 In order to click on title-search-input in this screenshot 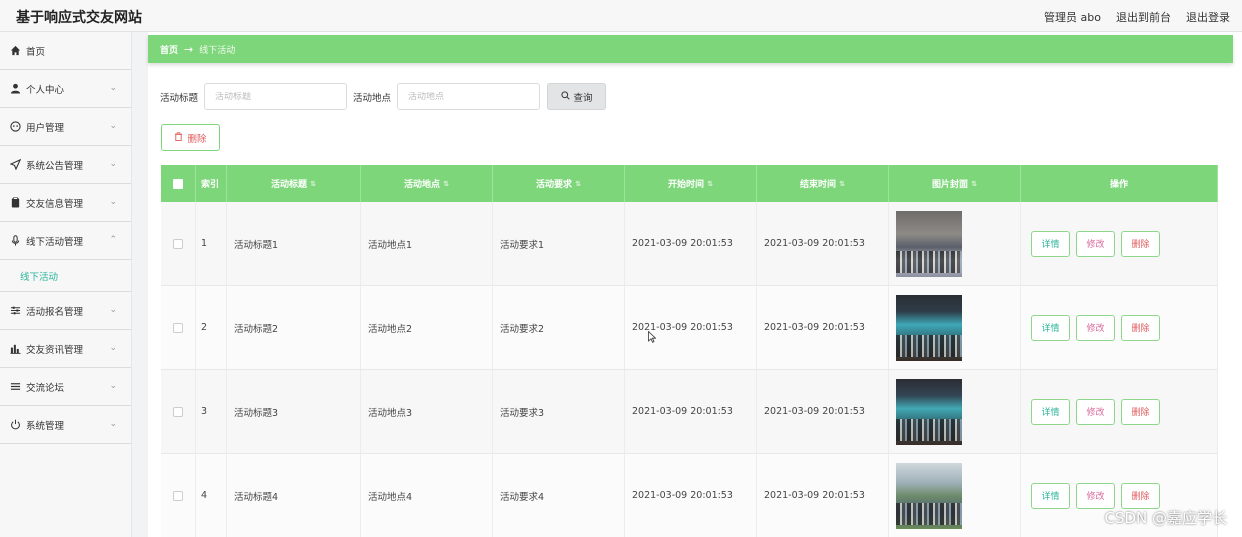, I will do `click(281, 96)`.